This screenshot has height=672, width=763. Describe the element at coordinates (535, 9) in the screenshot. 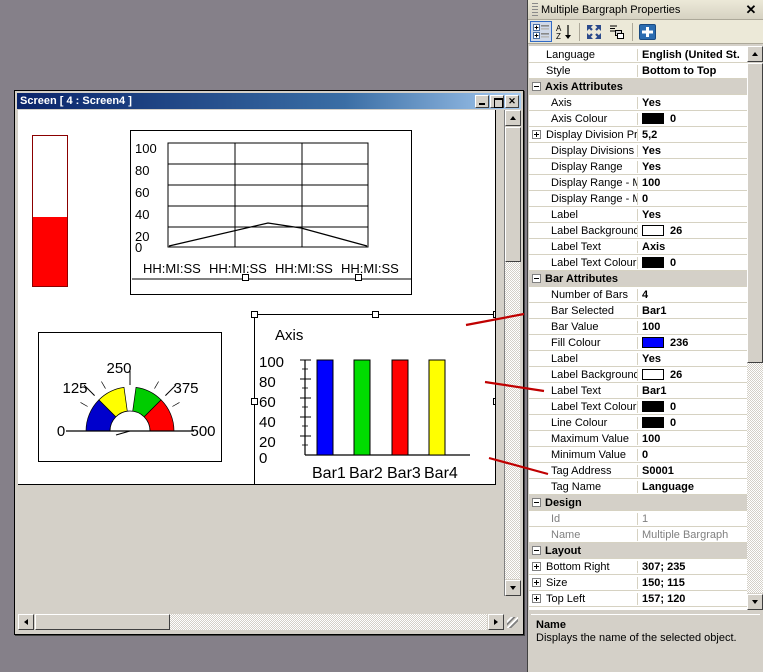

I see `drag-grip-icon` at that location.